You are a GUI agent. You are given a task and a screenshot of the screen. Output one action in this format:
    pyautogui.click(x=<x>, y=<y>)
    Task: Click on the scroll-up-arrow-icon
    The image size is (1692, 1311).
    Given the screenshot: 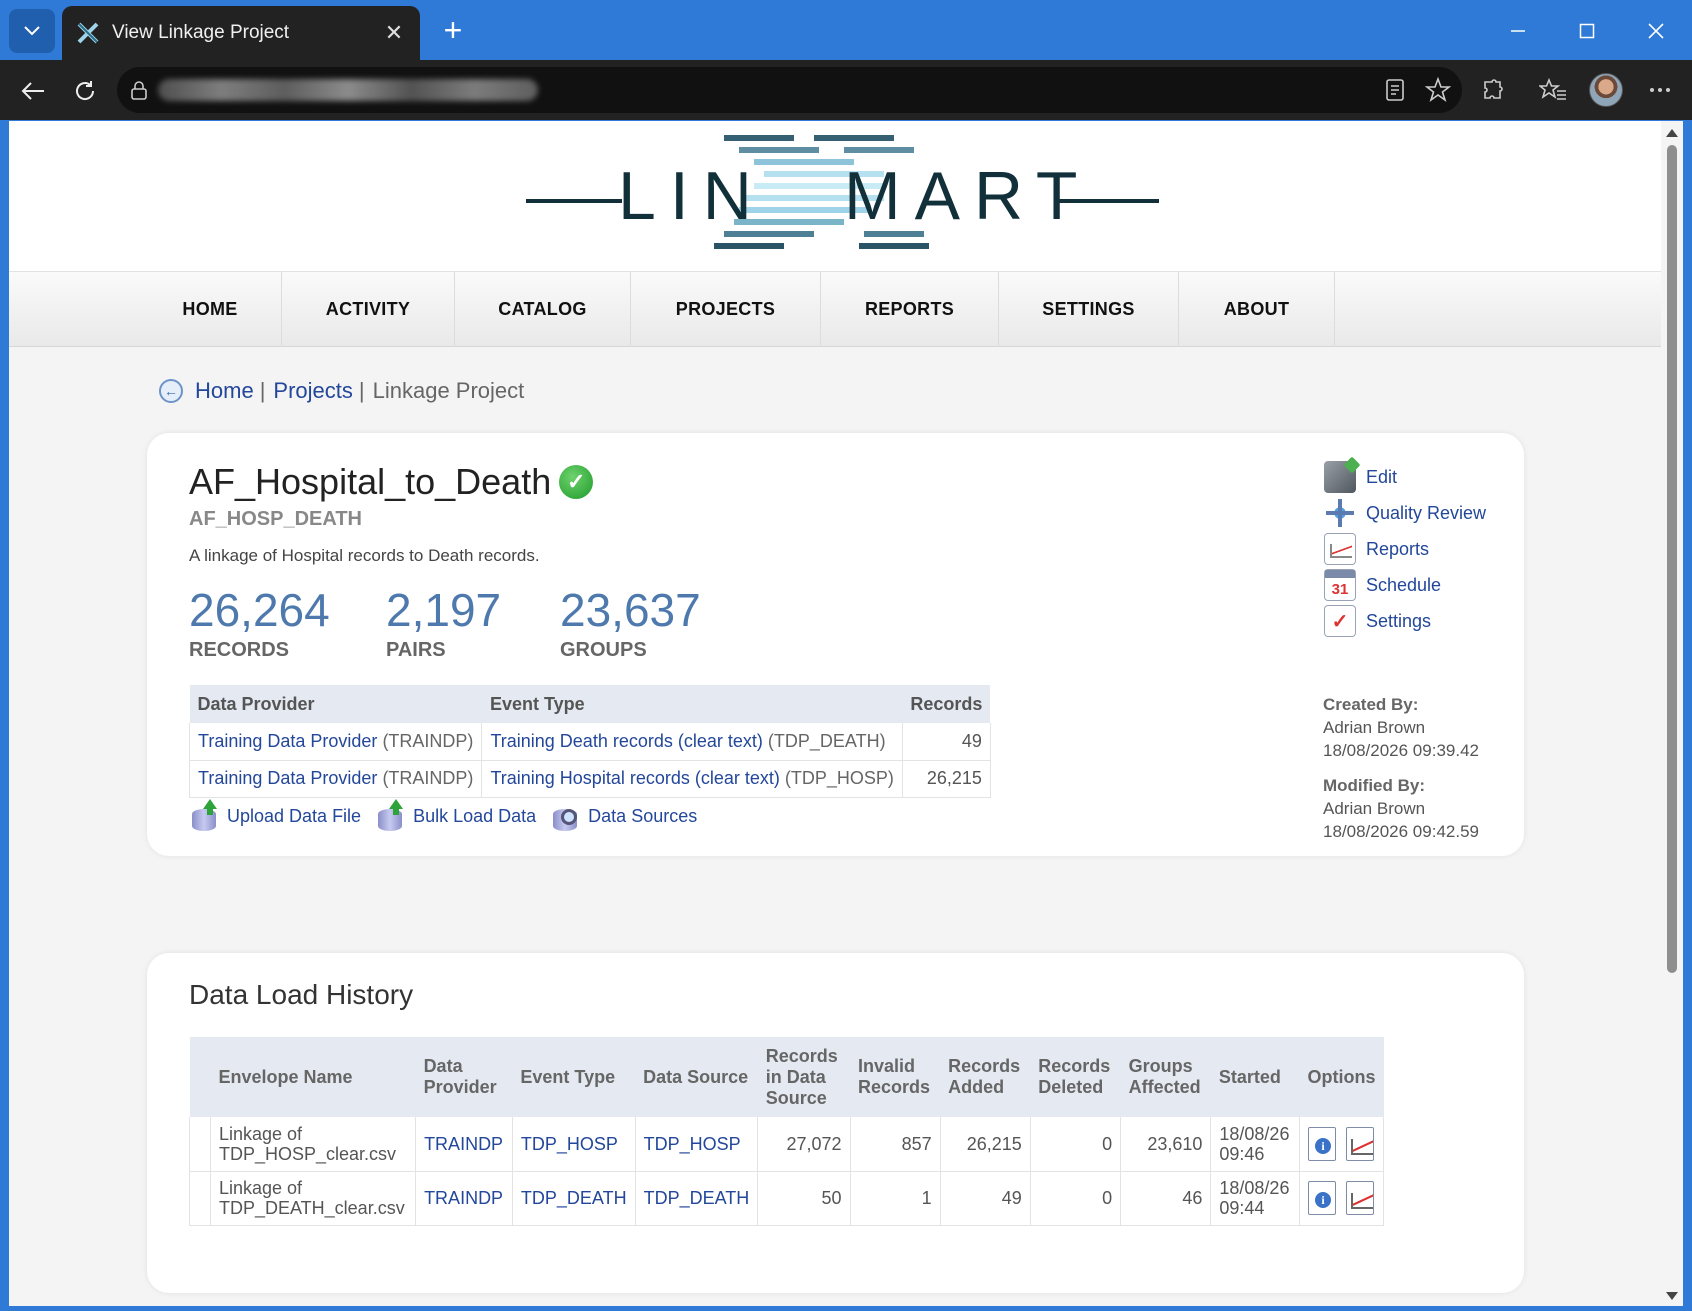 What is the action you would take?
    pyautogui.click(x=1672, y=133)
    